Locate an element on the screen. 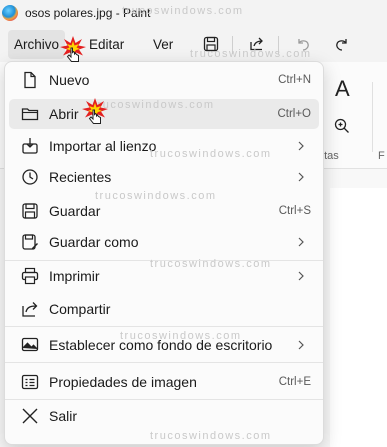  menu-item-label: Compartir is located at coordinates (80, 309).